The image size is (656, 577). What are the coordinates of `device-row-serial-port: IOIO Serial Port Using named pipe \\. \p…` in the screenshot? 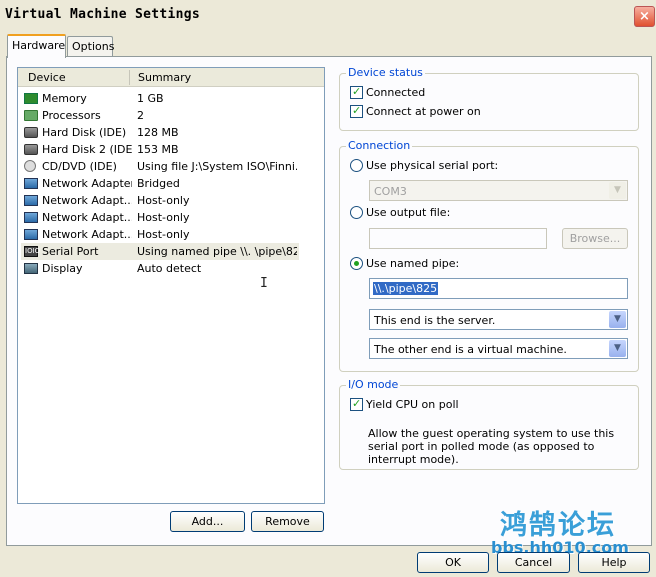 It's located at (160, 251).